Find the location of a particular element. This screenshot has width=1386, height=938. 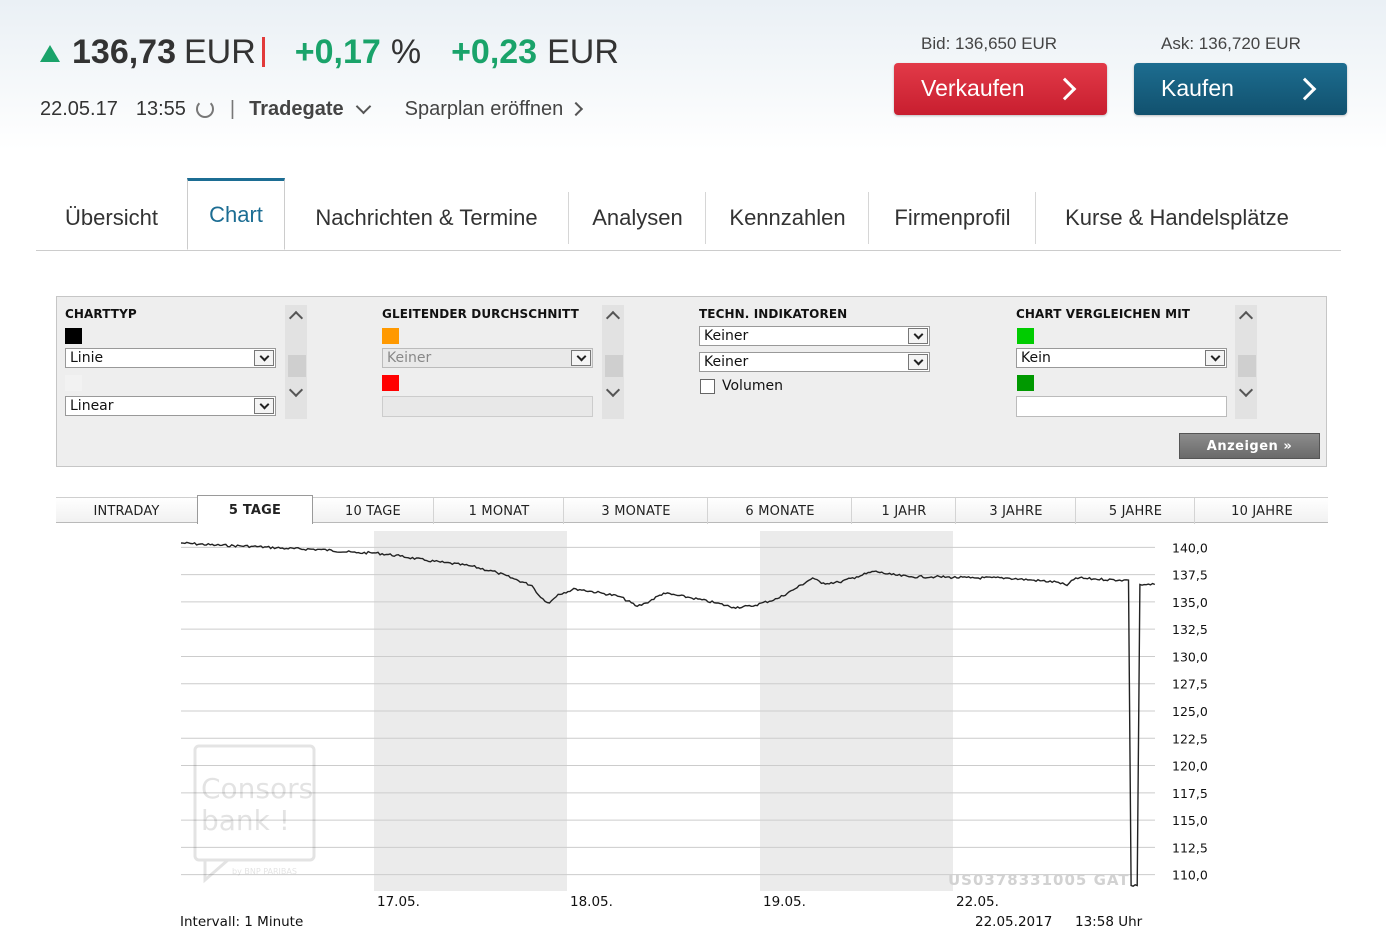

compare2-color-swatch is located at coordinates (1025, 383).